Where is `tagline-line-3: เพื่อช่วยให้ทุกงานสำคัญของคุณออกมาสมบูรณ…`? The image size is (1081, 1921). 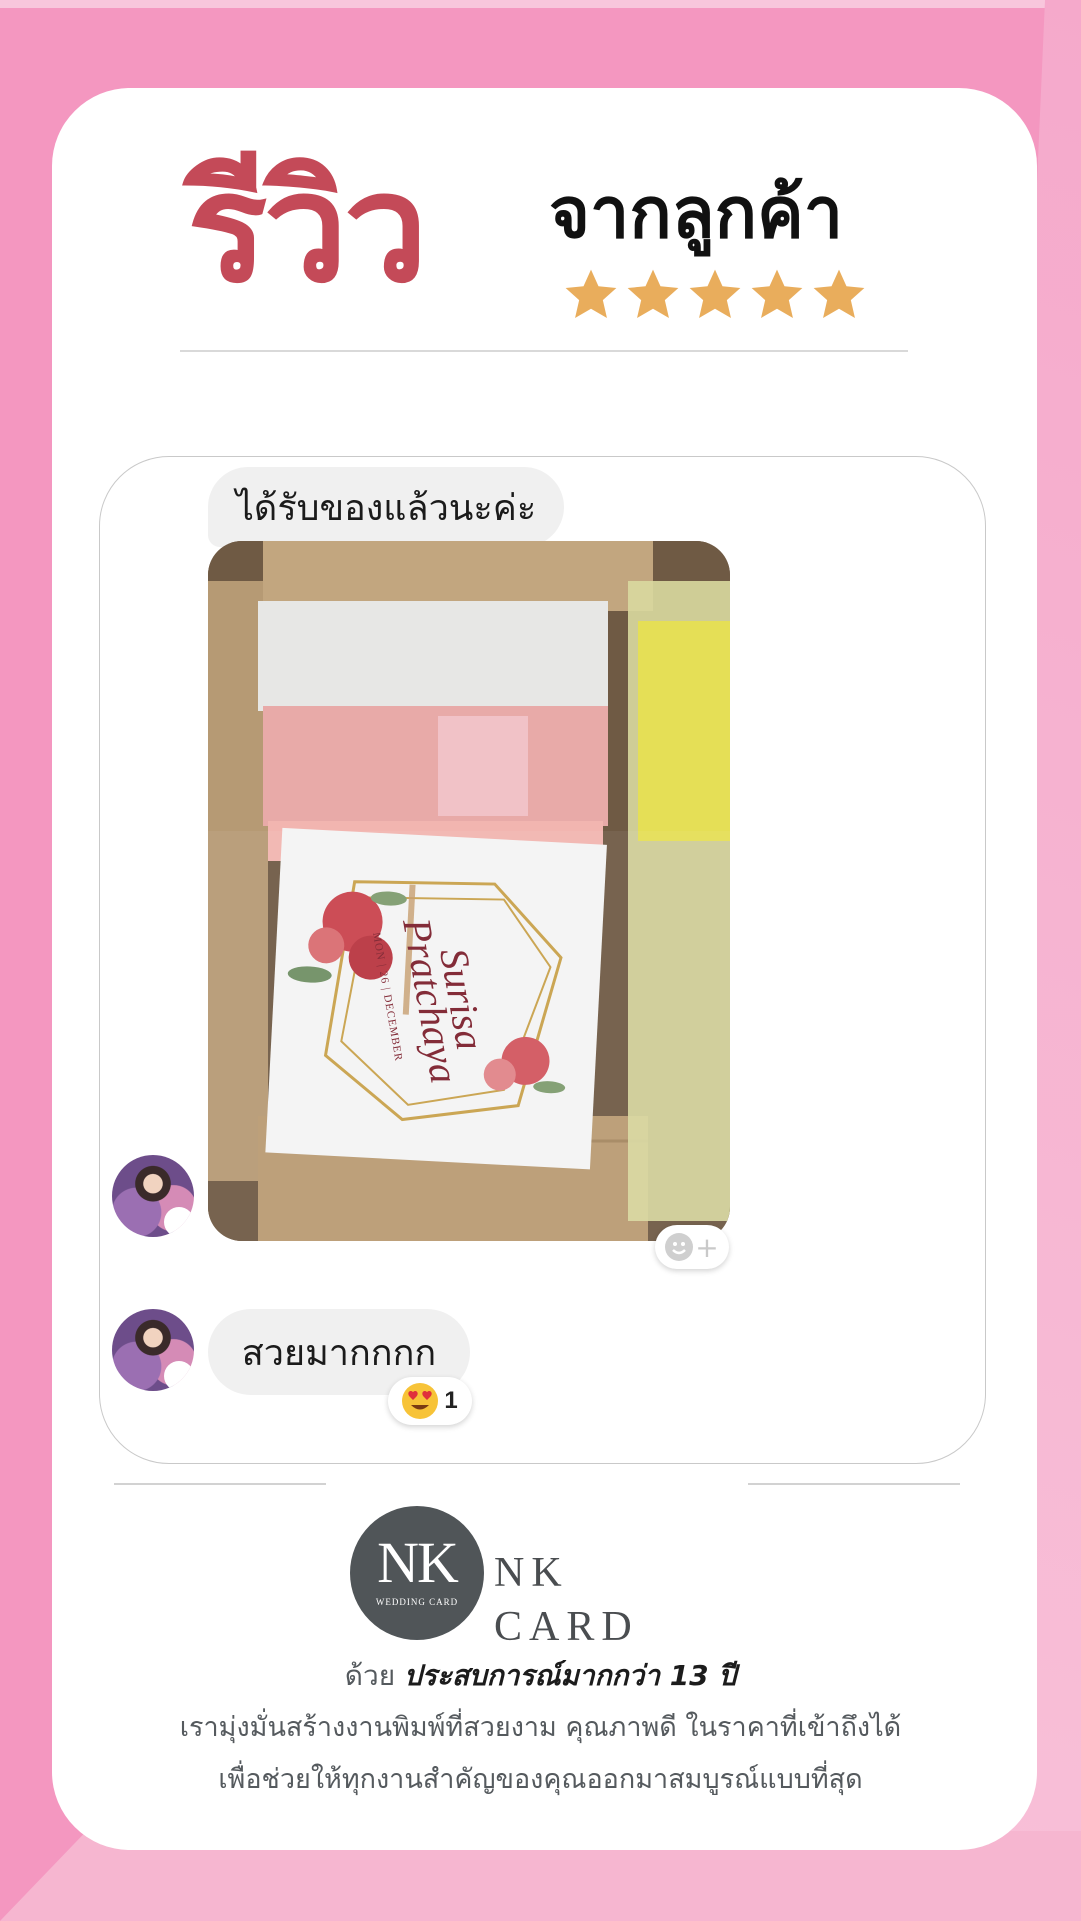
tagline-line-3: เพื่อช่วยให้ทุกงานสำคัญของคุณออกมาสมบูรณ… is located at coordinates (540, 1779).